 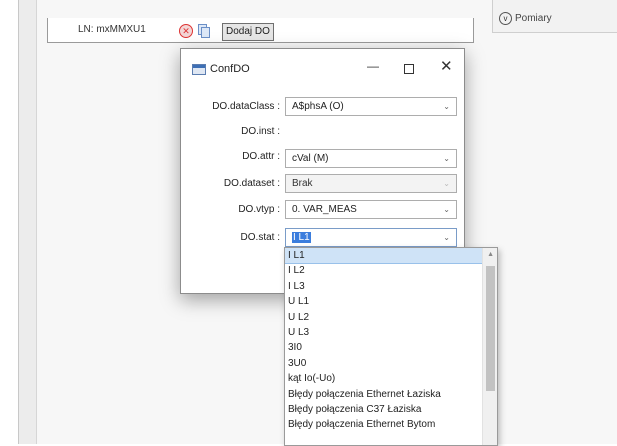 What do you see at coordinates (302, 183) in the screenshot?
I see `dataset-value: Brak` at bounding box center [302, 183].